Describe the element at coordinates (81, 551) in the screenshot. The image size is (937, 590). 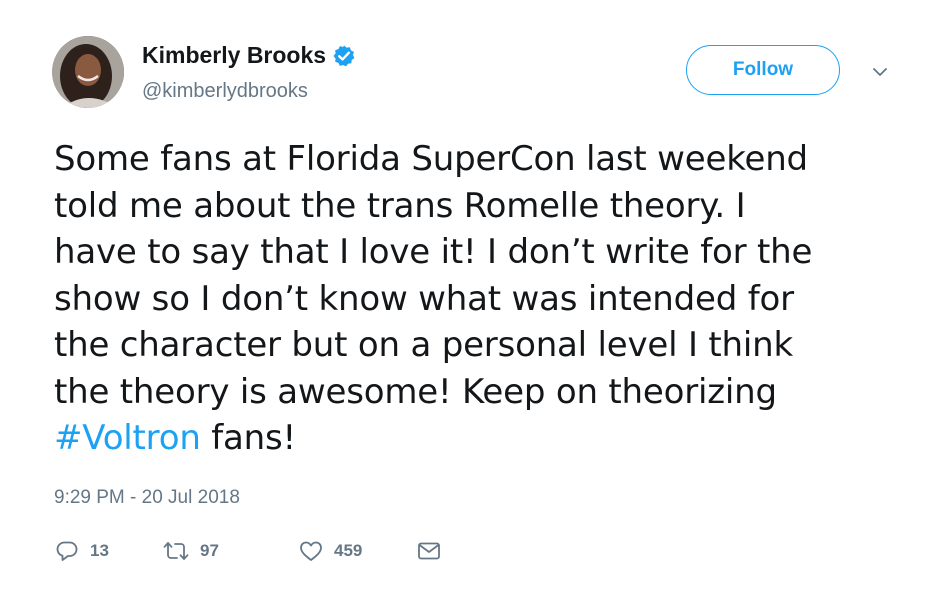
I see `reply-button: 13` at that location.